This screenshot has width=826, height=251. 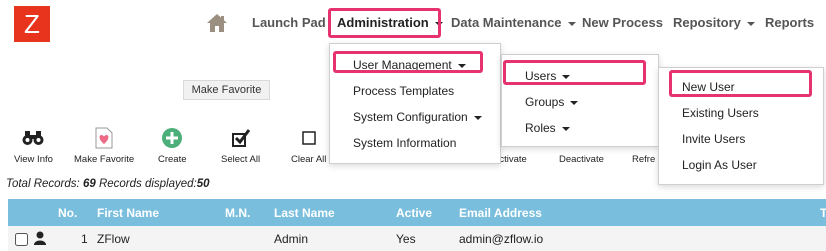 I want to click on cell-first-name: ZFlow, so click(x=113, y=239).